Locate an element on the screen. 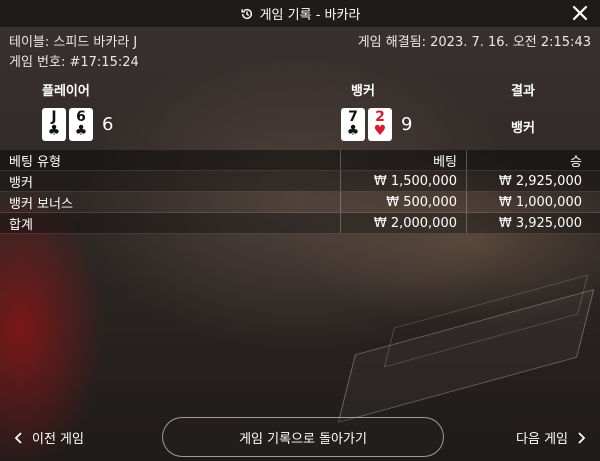  bet-amount-header: 베팅 is located at coordinates (403, 160).